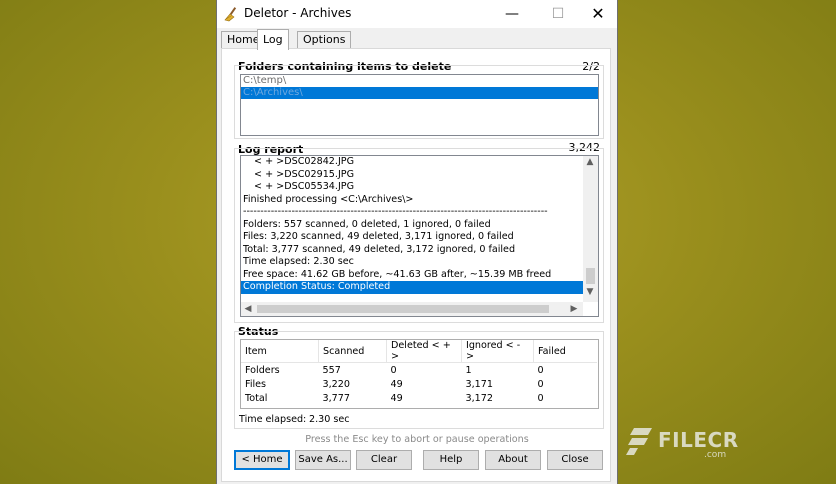  I want to click on folders-listbox: C:\temp\ C:\Archives\, so click(419, 105).